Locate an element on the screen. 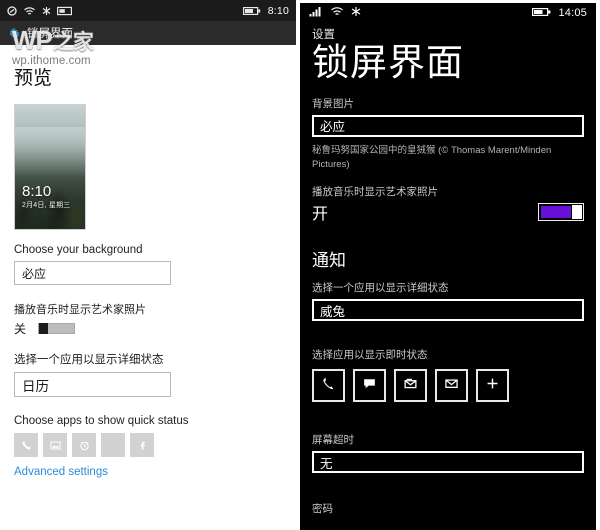 The height and width of the screenshot is (530, 600). quick-tile-phone is located at coordinates (26, 445).